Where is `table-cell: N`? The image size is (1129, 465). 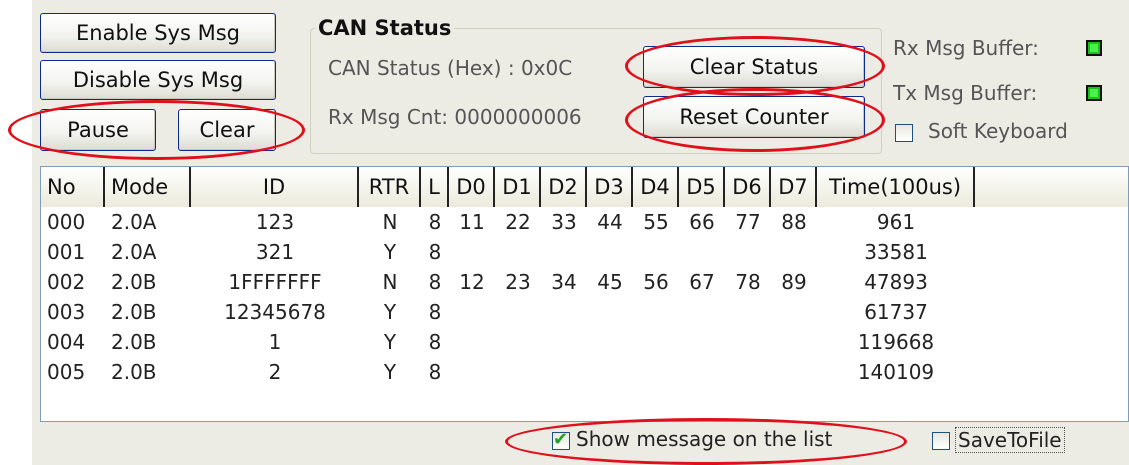
table-cell: N is located at coordinates (390, 222).